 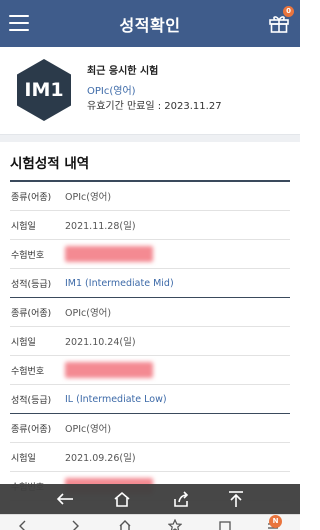 What do you see at coordinates (225, 524) in the screenshot?
I see `nav-tabs-icon` at bounding box center [225, 524].